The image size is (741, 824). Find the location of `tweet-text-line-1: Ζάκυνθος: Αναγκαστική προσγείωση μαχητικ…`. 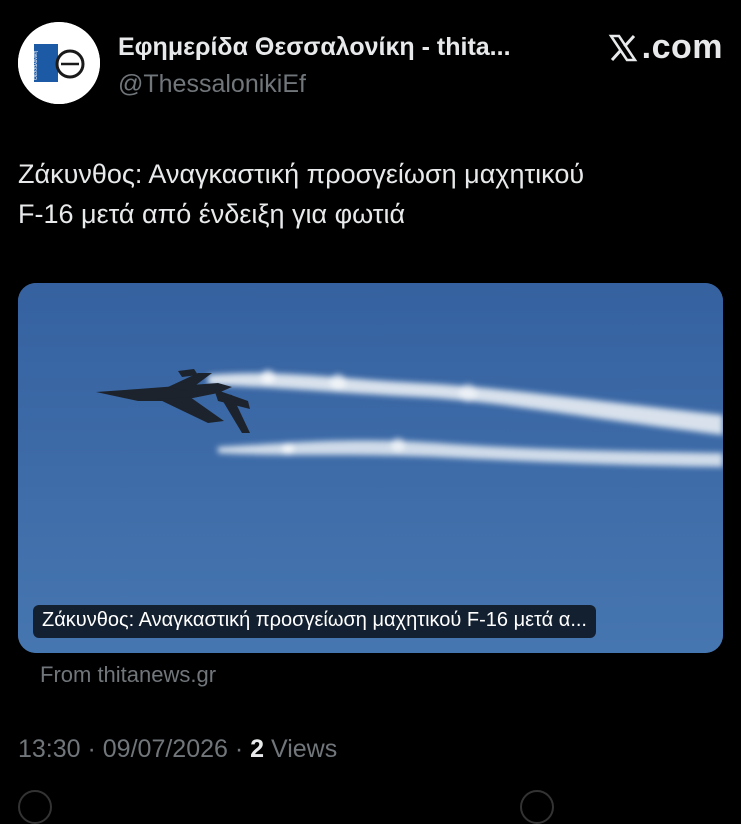

tweet-text-line-1: Ζάκυνθος: Αναγκαστική προσγείωση μαχητικ… is located at coordinates (301, 174).